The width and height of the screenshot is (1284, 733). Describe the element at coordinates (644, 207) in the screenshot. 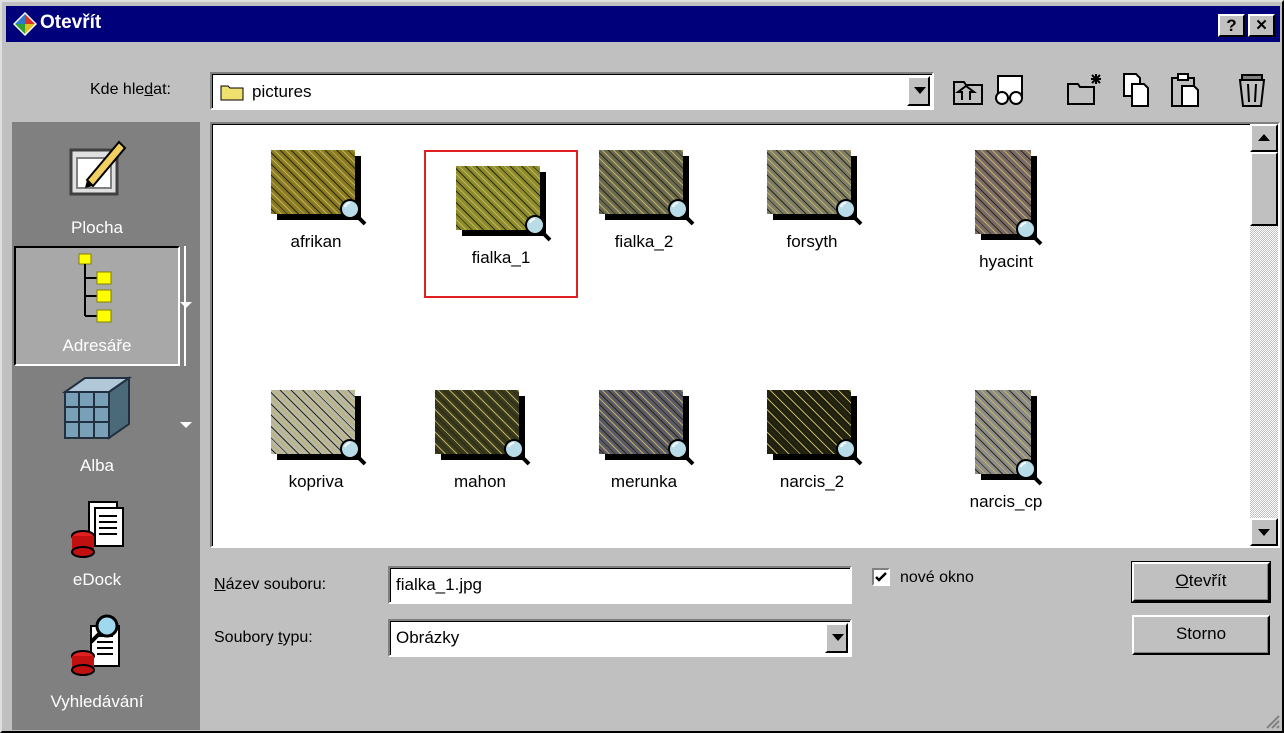

I see `file-item: fialka_2` at that location.